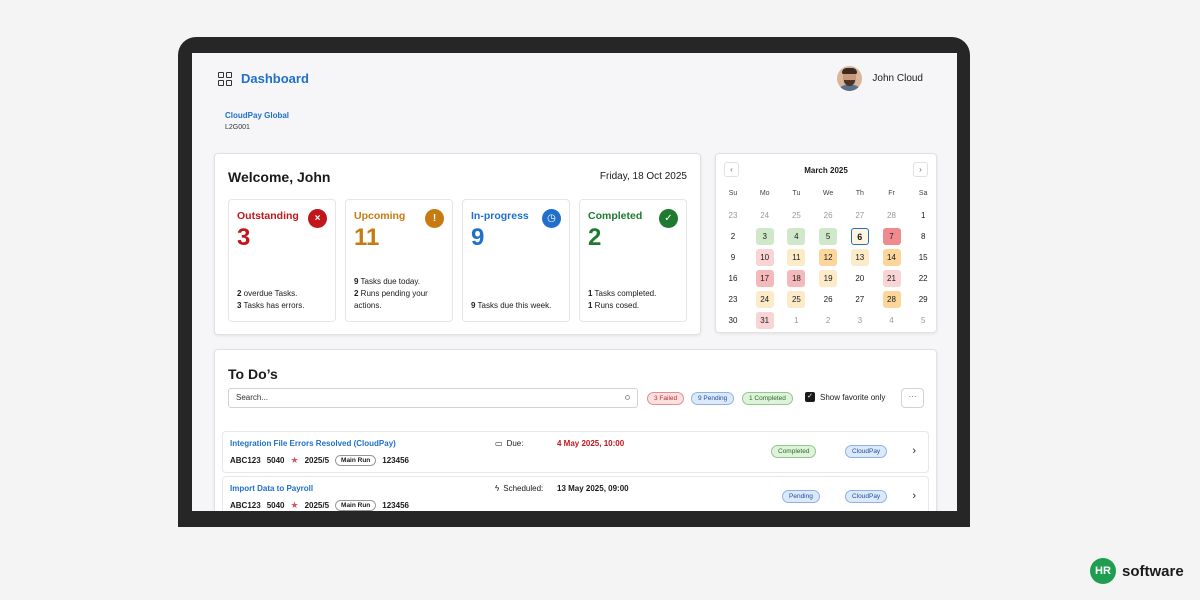 This screenshot has height=600, width=1200. What do you see at coordinates (478, 237) in the screenshot?
I see `stat-value: 9` at bounding box center [478, 237].